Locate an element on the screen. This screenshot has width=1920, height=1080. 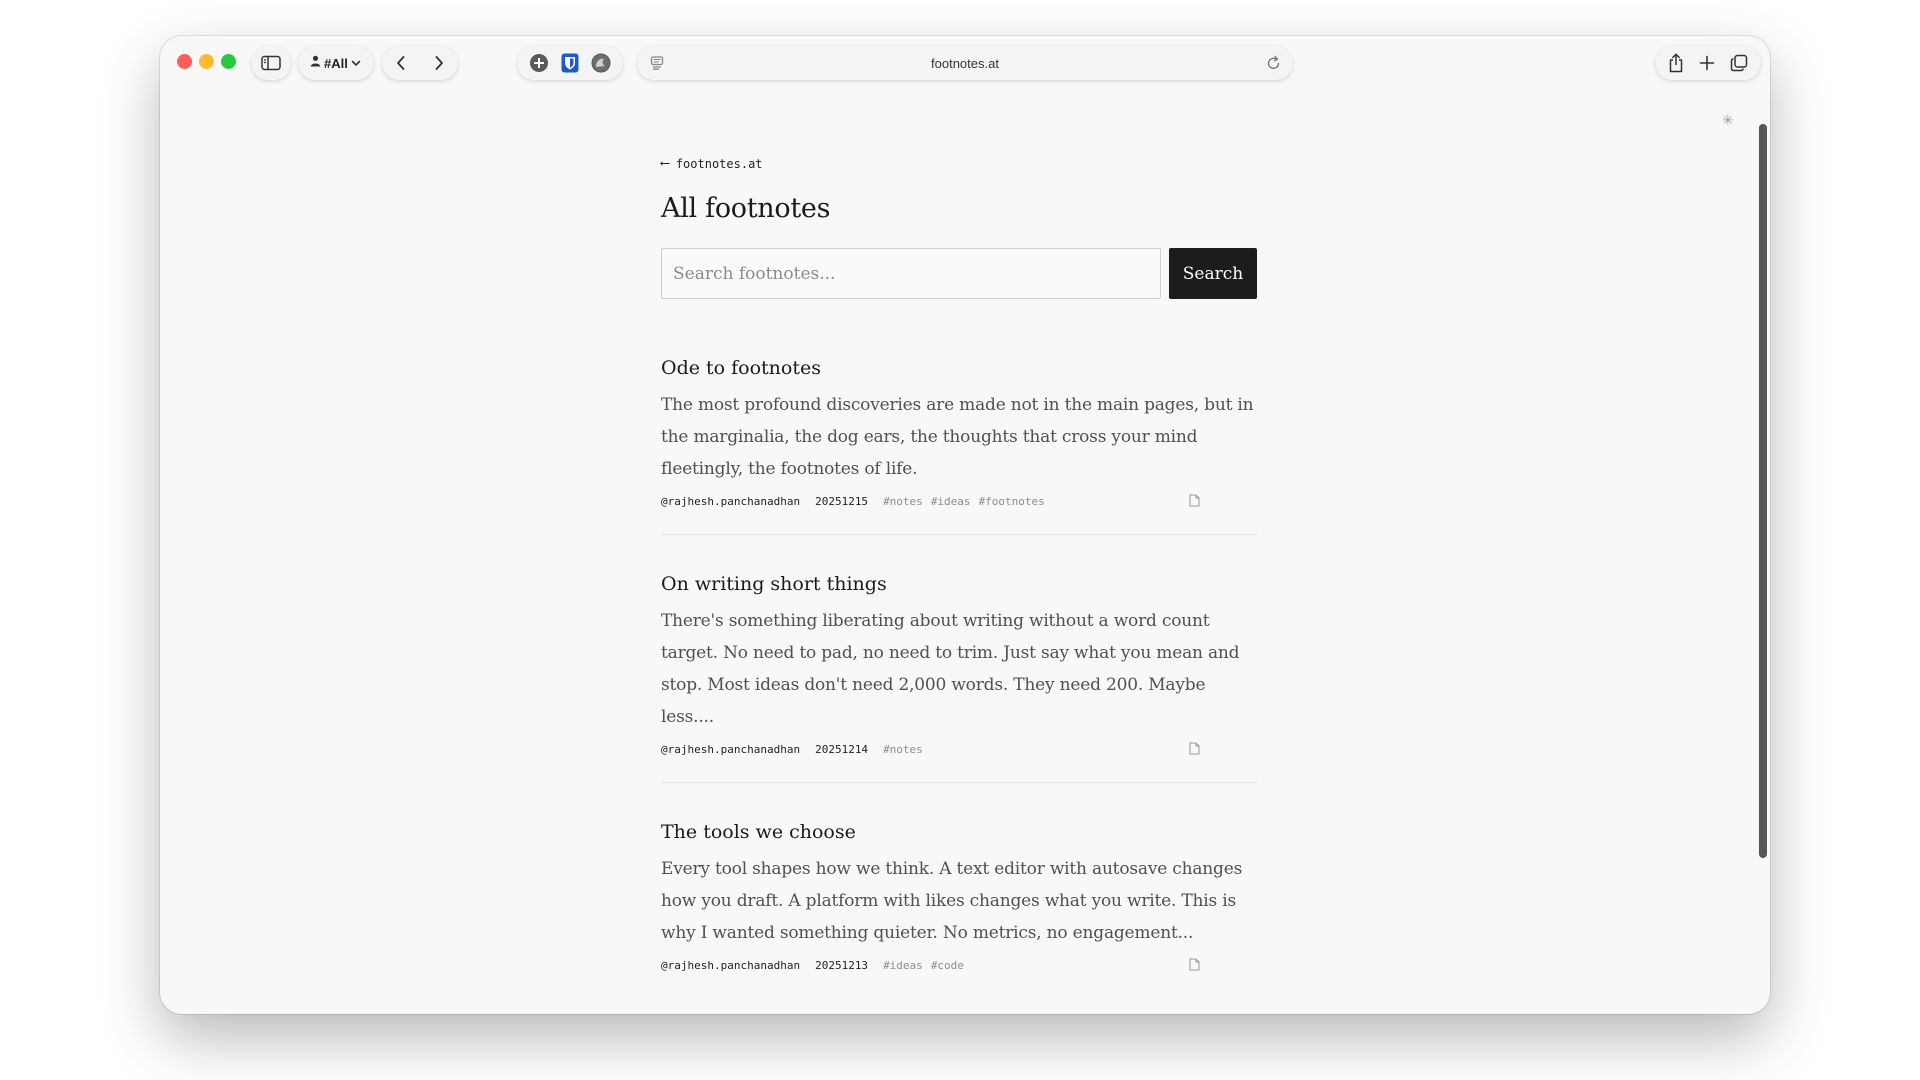
tabs-overview-icon is located at coordinates (1739, 63).